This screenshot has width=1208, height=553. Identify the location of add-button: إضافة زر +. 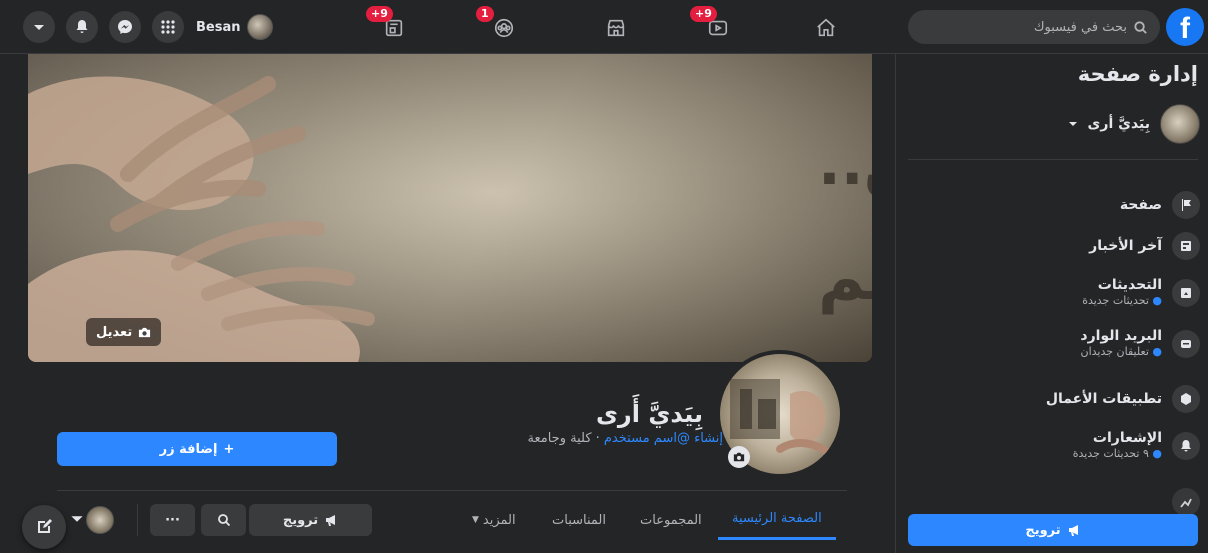
(197, 449).